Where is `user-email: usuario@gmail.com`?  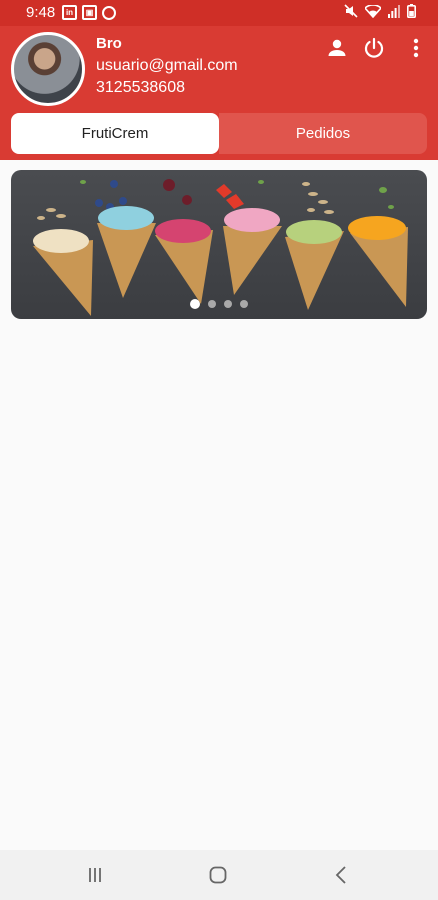
user-email: usuario@gmail.com is located at coordinates (167, 65).